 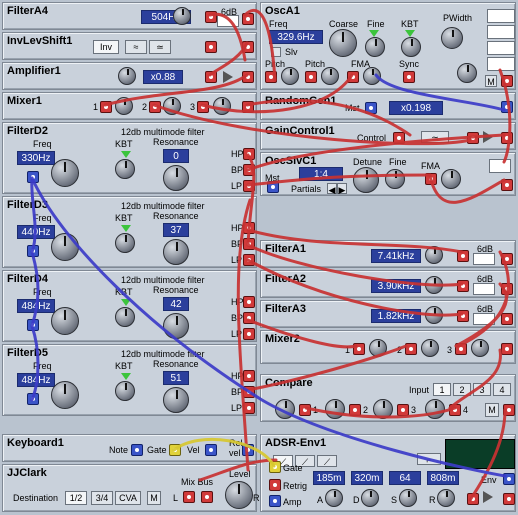 What do you see at coordinates (502, 389) in the screenshot?
I see `input-4-button: 4` at bounding box center [502, 389].